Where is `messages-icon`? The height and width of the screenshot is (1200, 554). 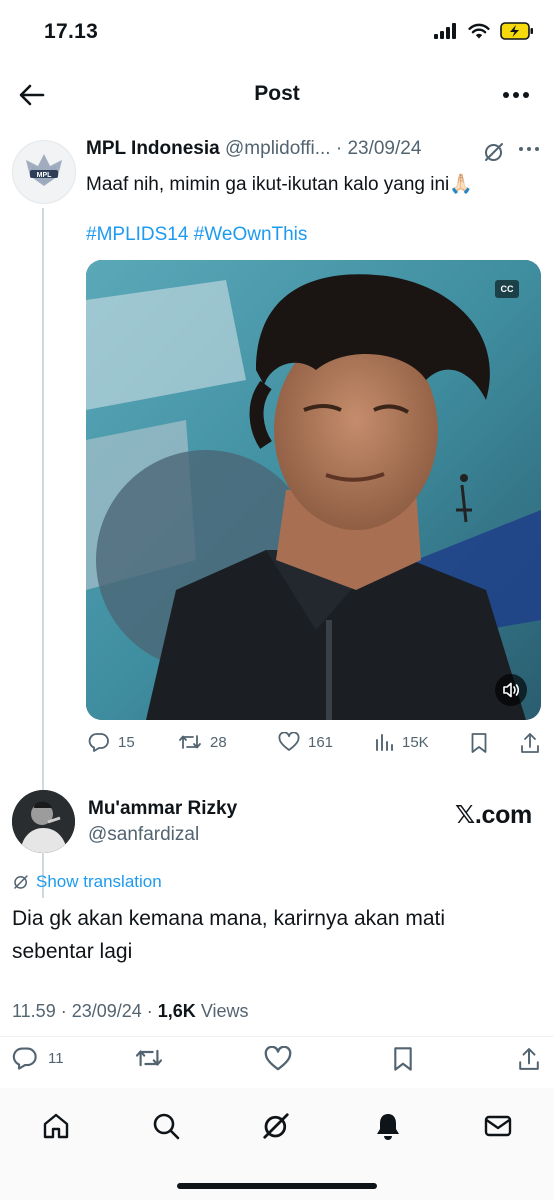
messages-icon is located at coordinates (498, 1126).